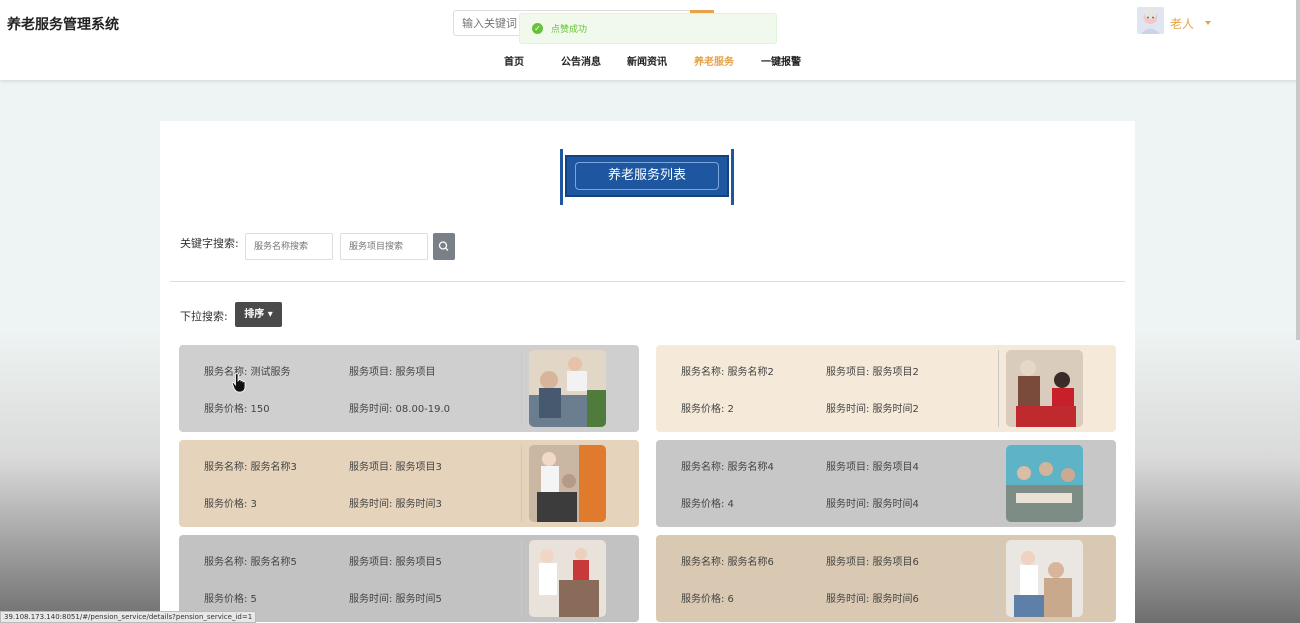  I want to click on service-card: 服务名称: 服务名称2 服务项目: 服务项目2 服务价格: 2 服务时间, so click(886, 388).